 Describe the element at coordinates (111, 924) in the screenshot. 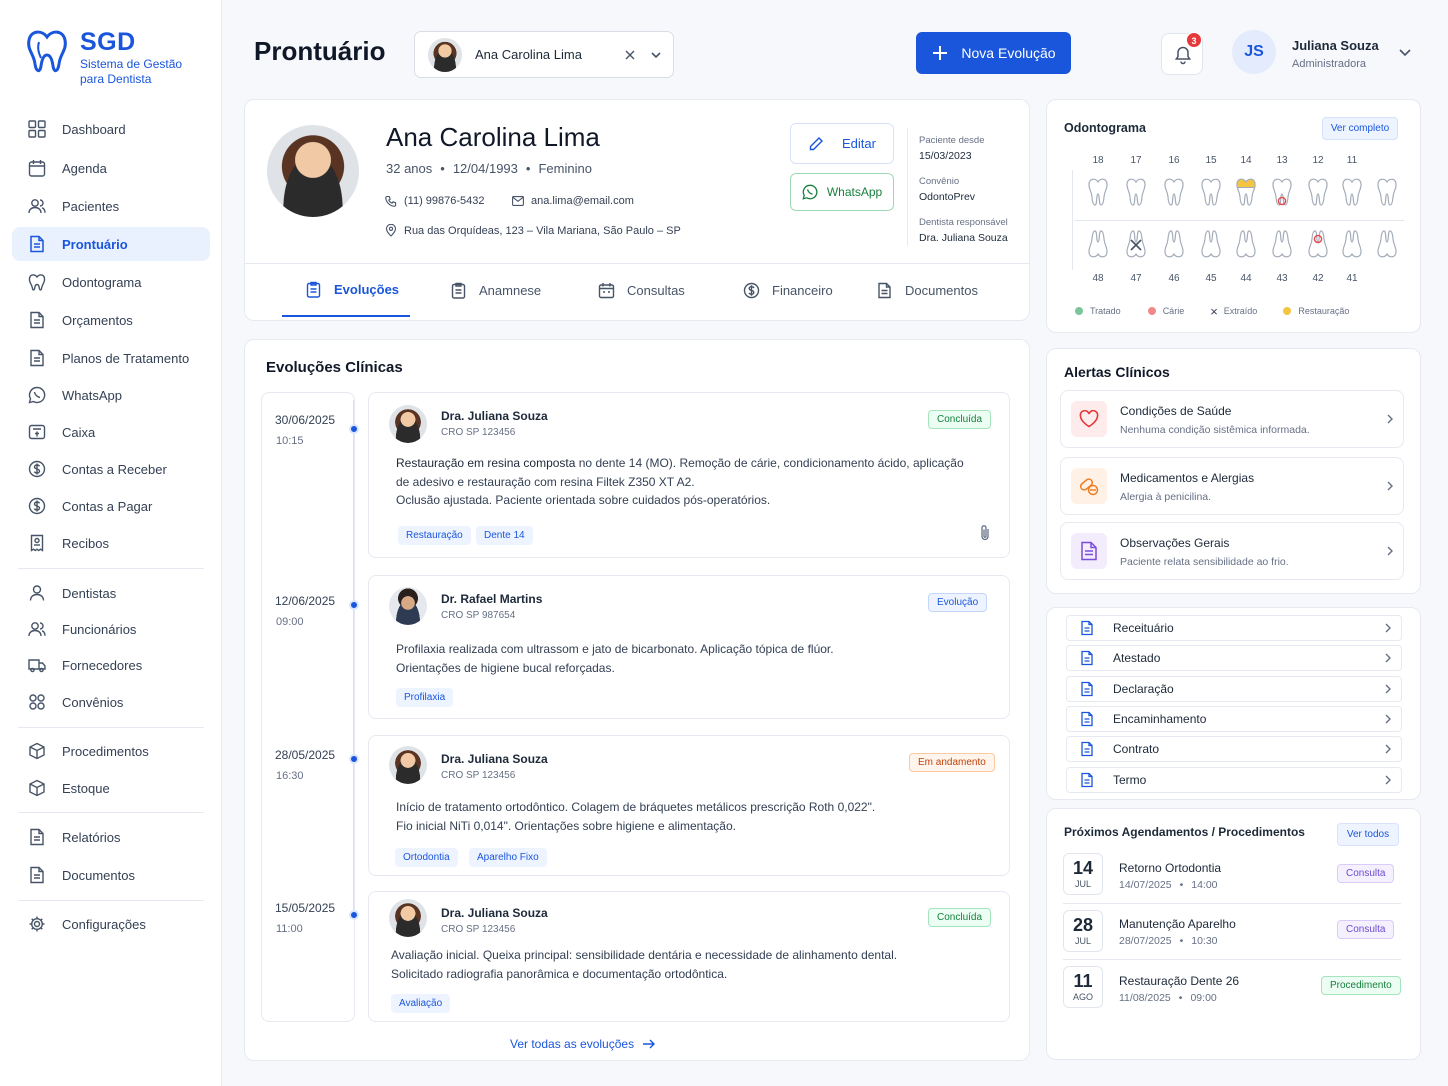

I see `sidebar-item-configuracoes: Configurações` at that location.